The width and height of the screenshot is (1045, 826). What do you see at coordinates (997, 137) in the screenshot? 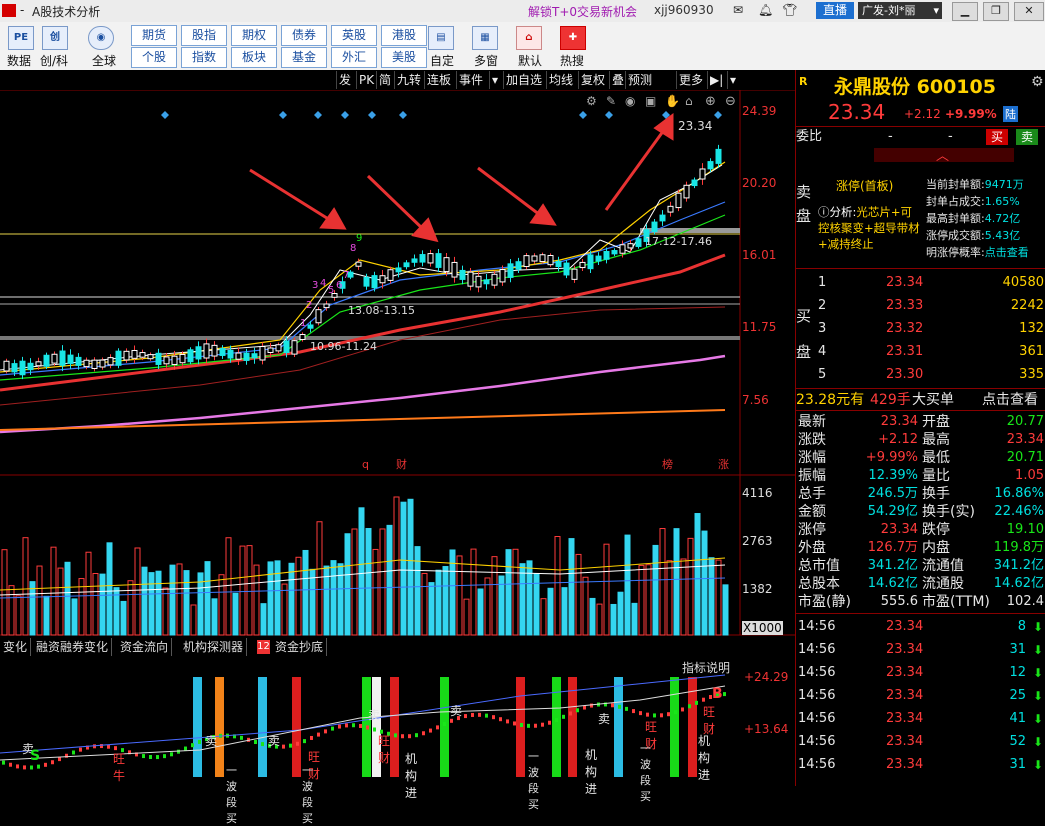
I see `buy-button: 买` at bounding box center [997, 137].